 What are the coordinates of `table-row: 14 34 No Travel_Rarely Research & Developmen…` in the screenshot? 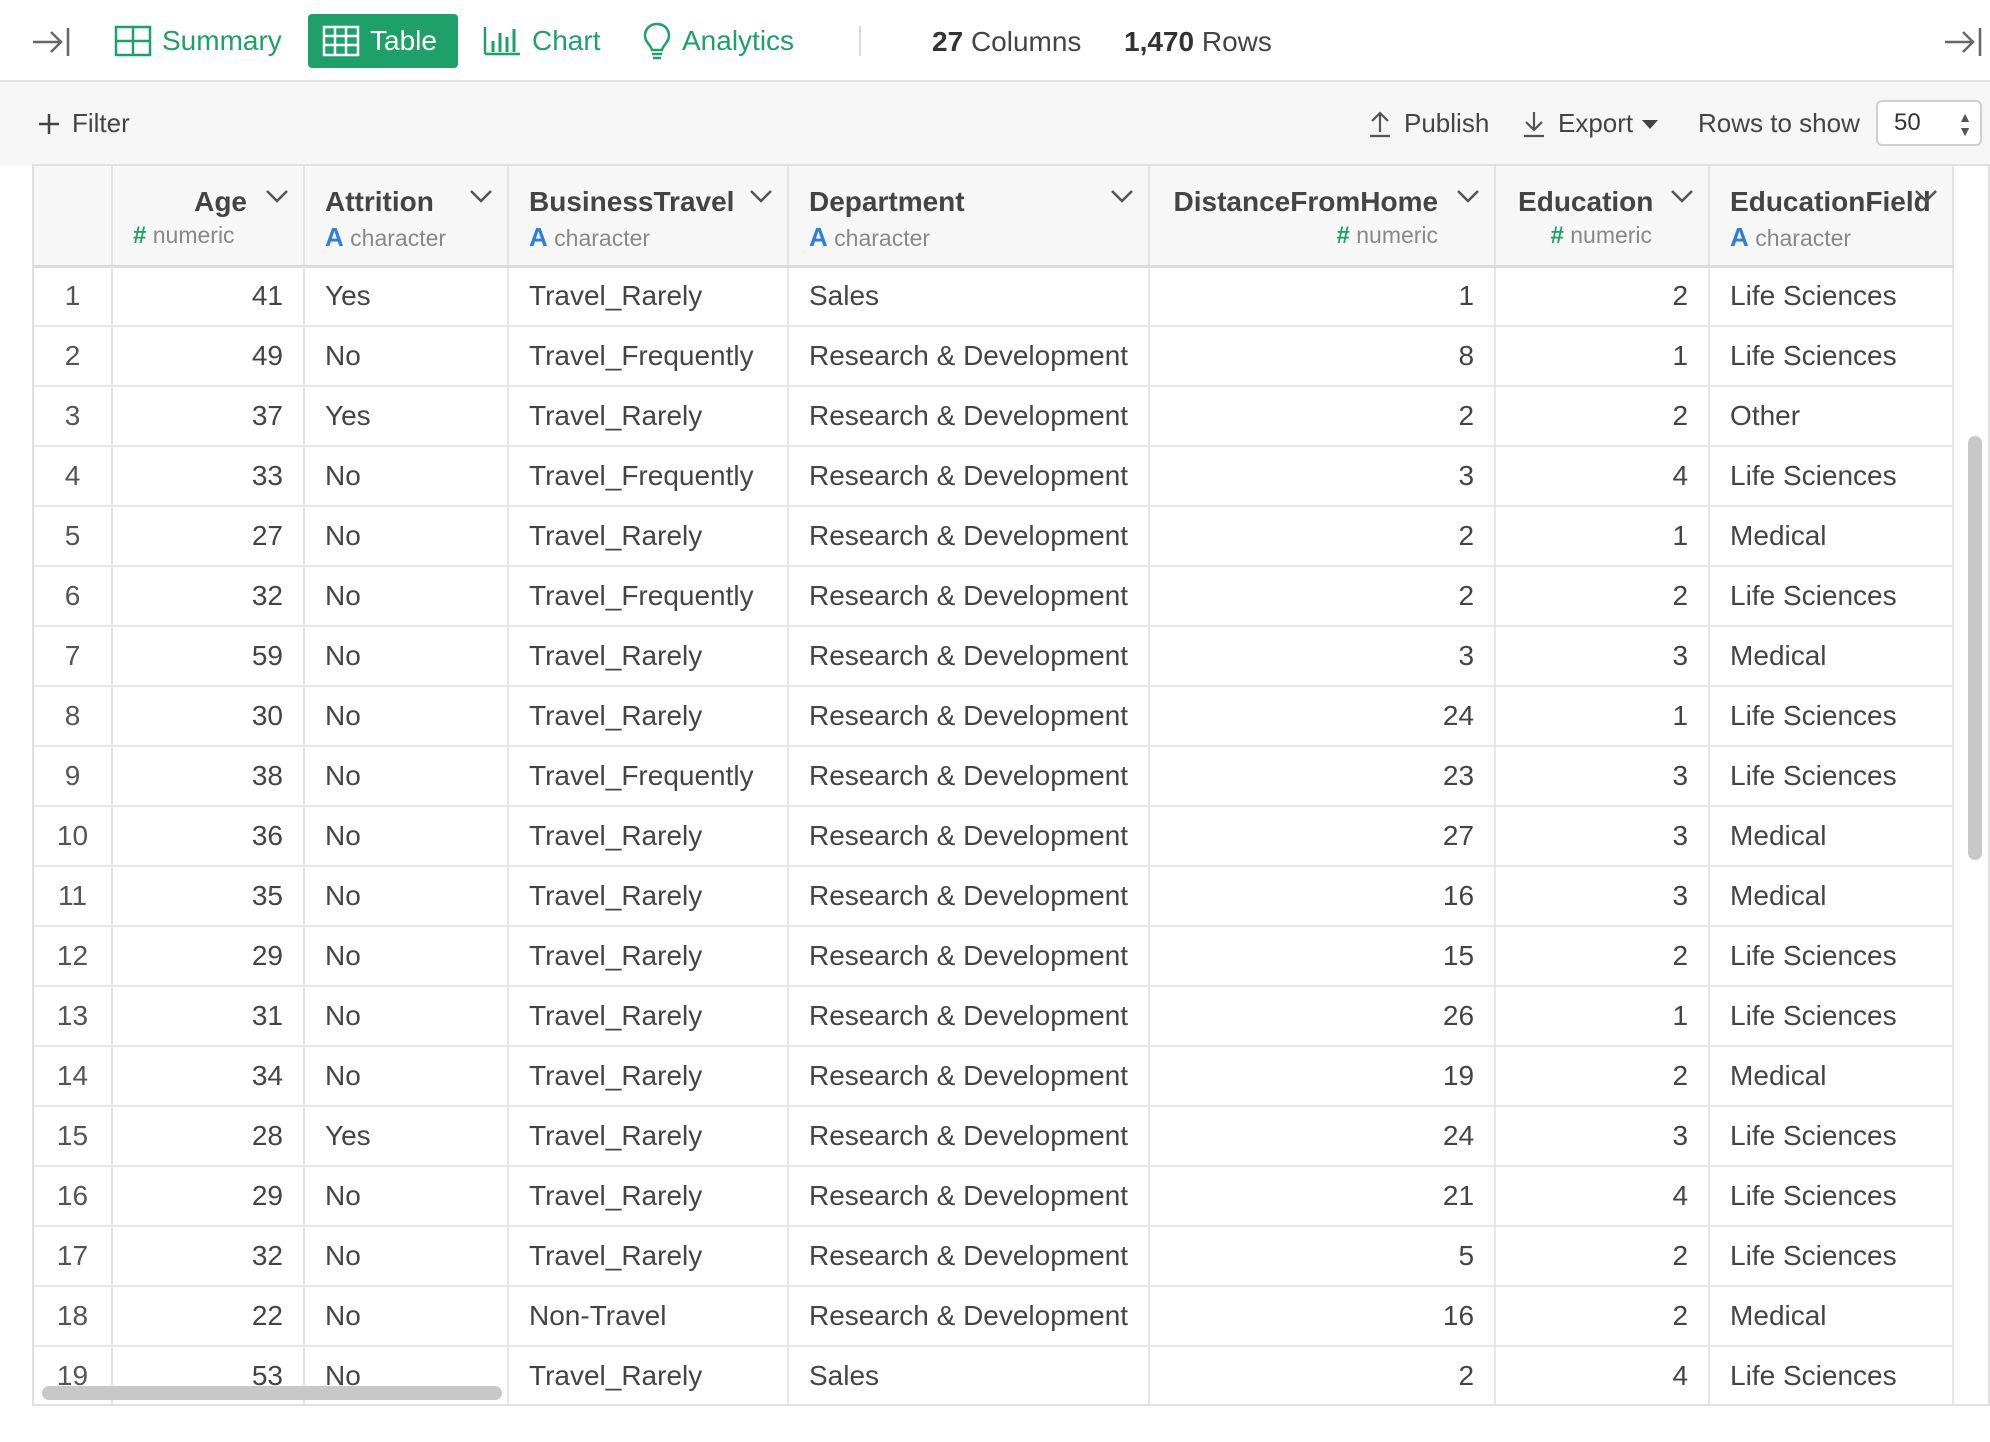 It's located at (994, 1076).